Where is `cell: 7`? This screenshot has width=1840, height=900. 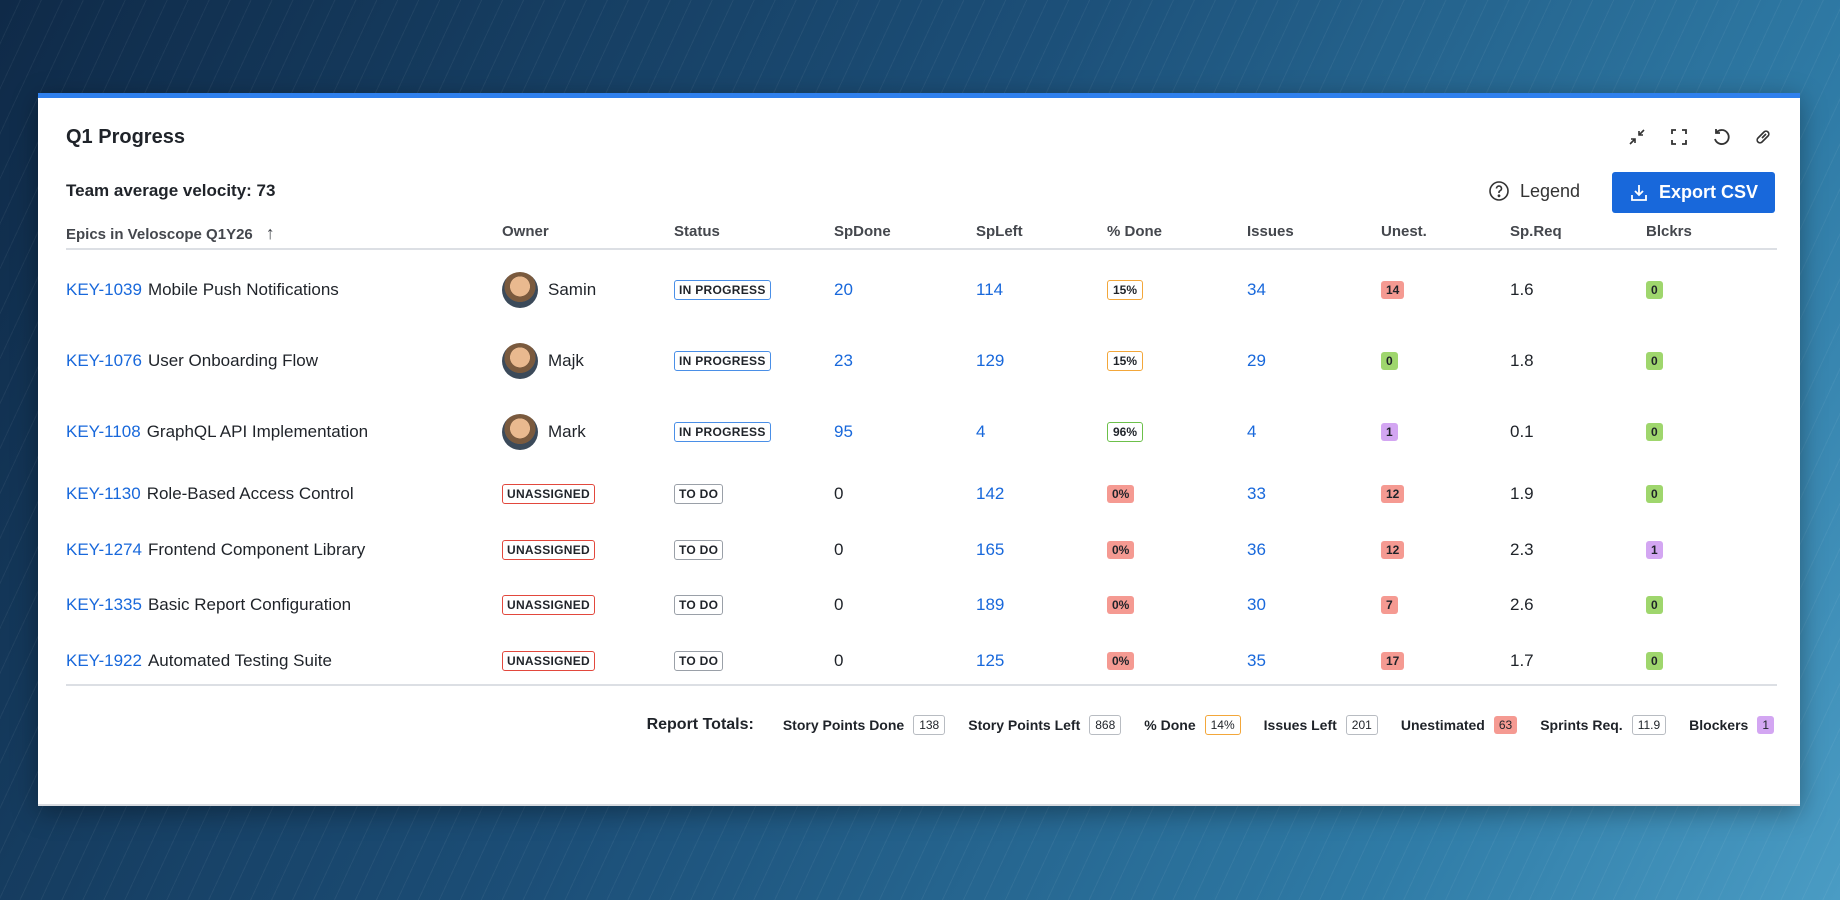
cell: 7 is located at coordinates (1389, 605).